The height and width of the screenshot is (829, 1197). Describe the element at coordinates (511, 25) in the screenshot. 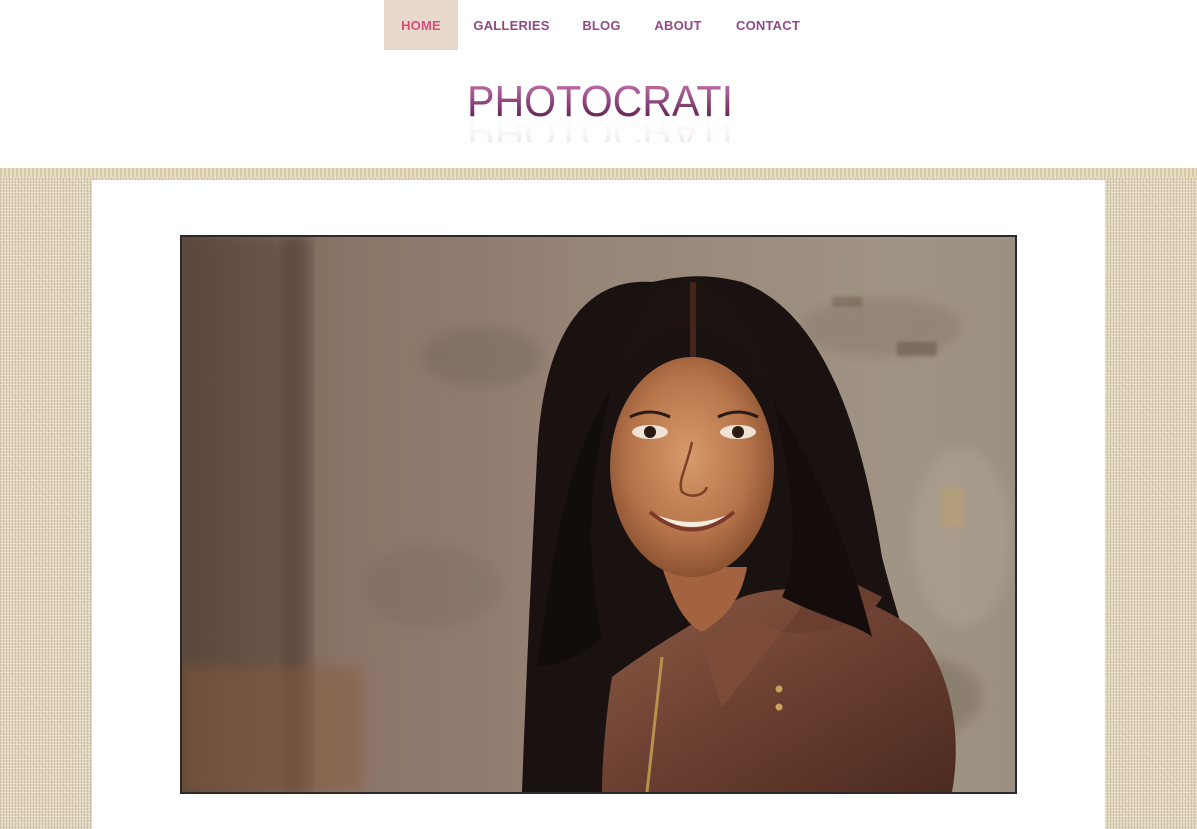

I see `nav-galleries: GALLERIES` at that location.